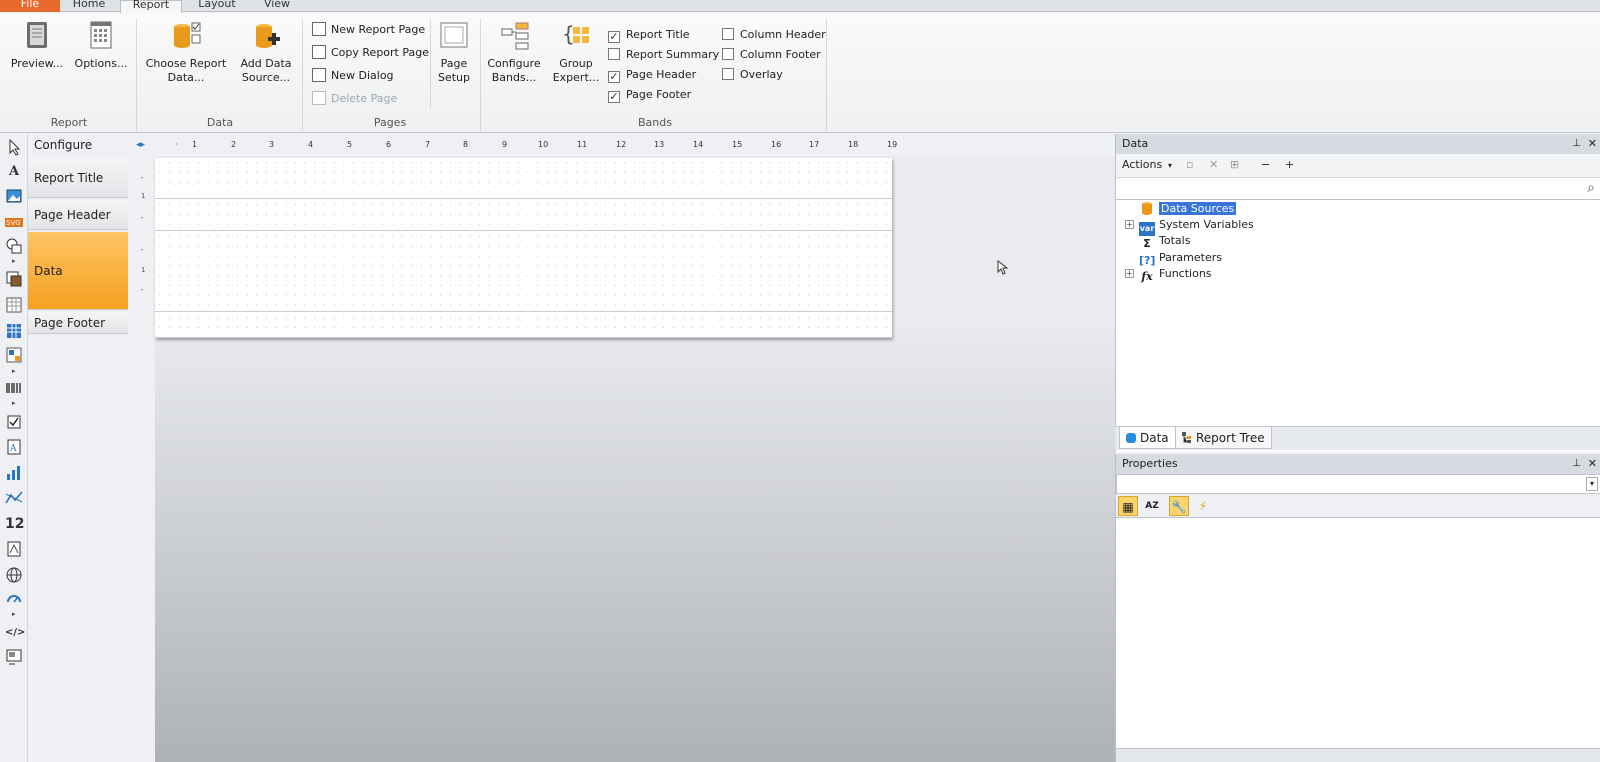 Image resolution: width=1600 pixels, height=762 pixels. I want to click on barcode-icon, so click(14, 388).